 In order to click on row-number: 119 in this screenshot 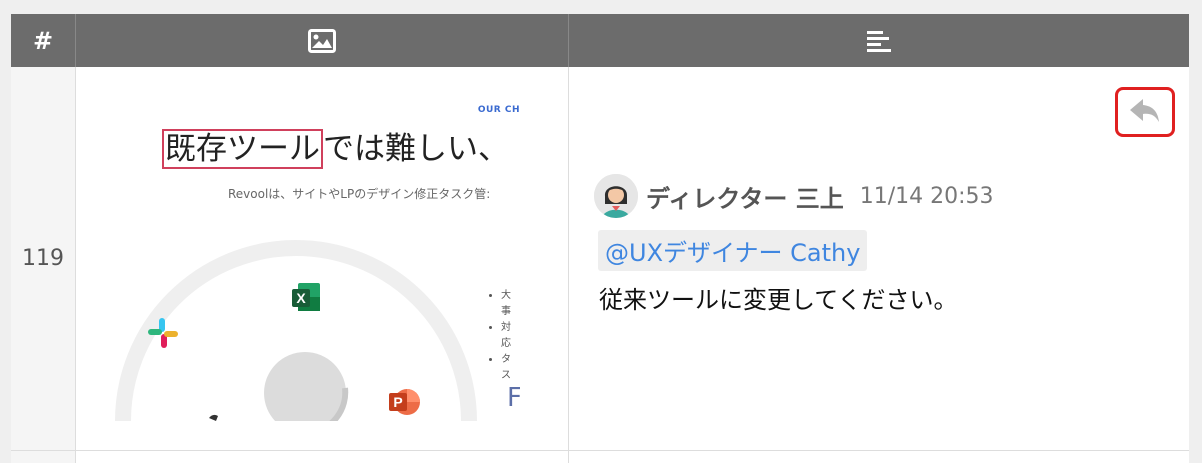, I will do `click(43, 258)`.